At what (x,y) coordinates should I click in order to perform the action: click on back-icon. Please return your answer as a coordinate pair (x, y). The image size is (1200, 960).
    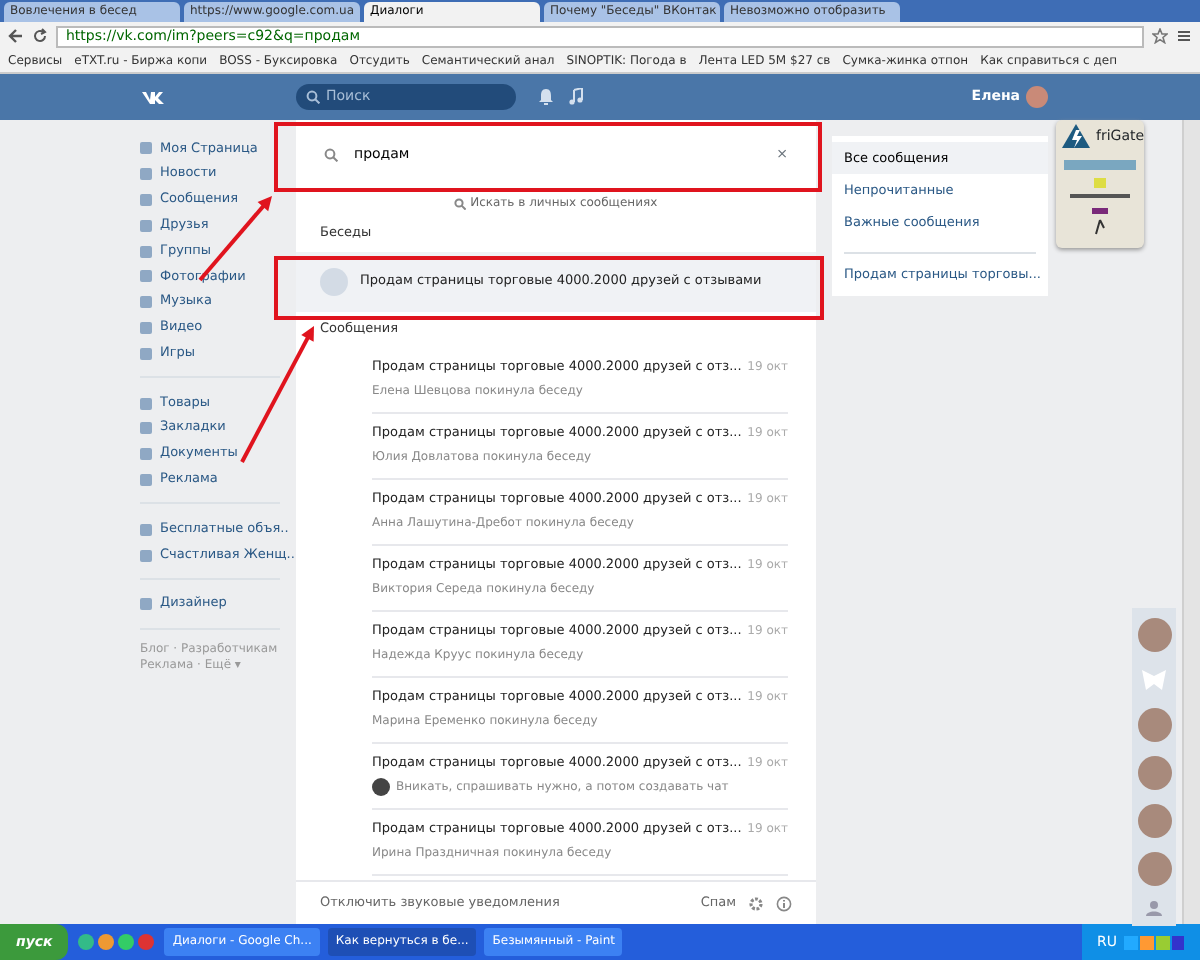
    Looking at the image, I should click on (16, 36).